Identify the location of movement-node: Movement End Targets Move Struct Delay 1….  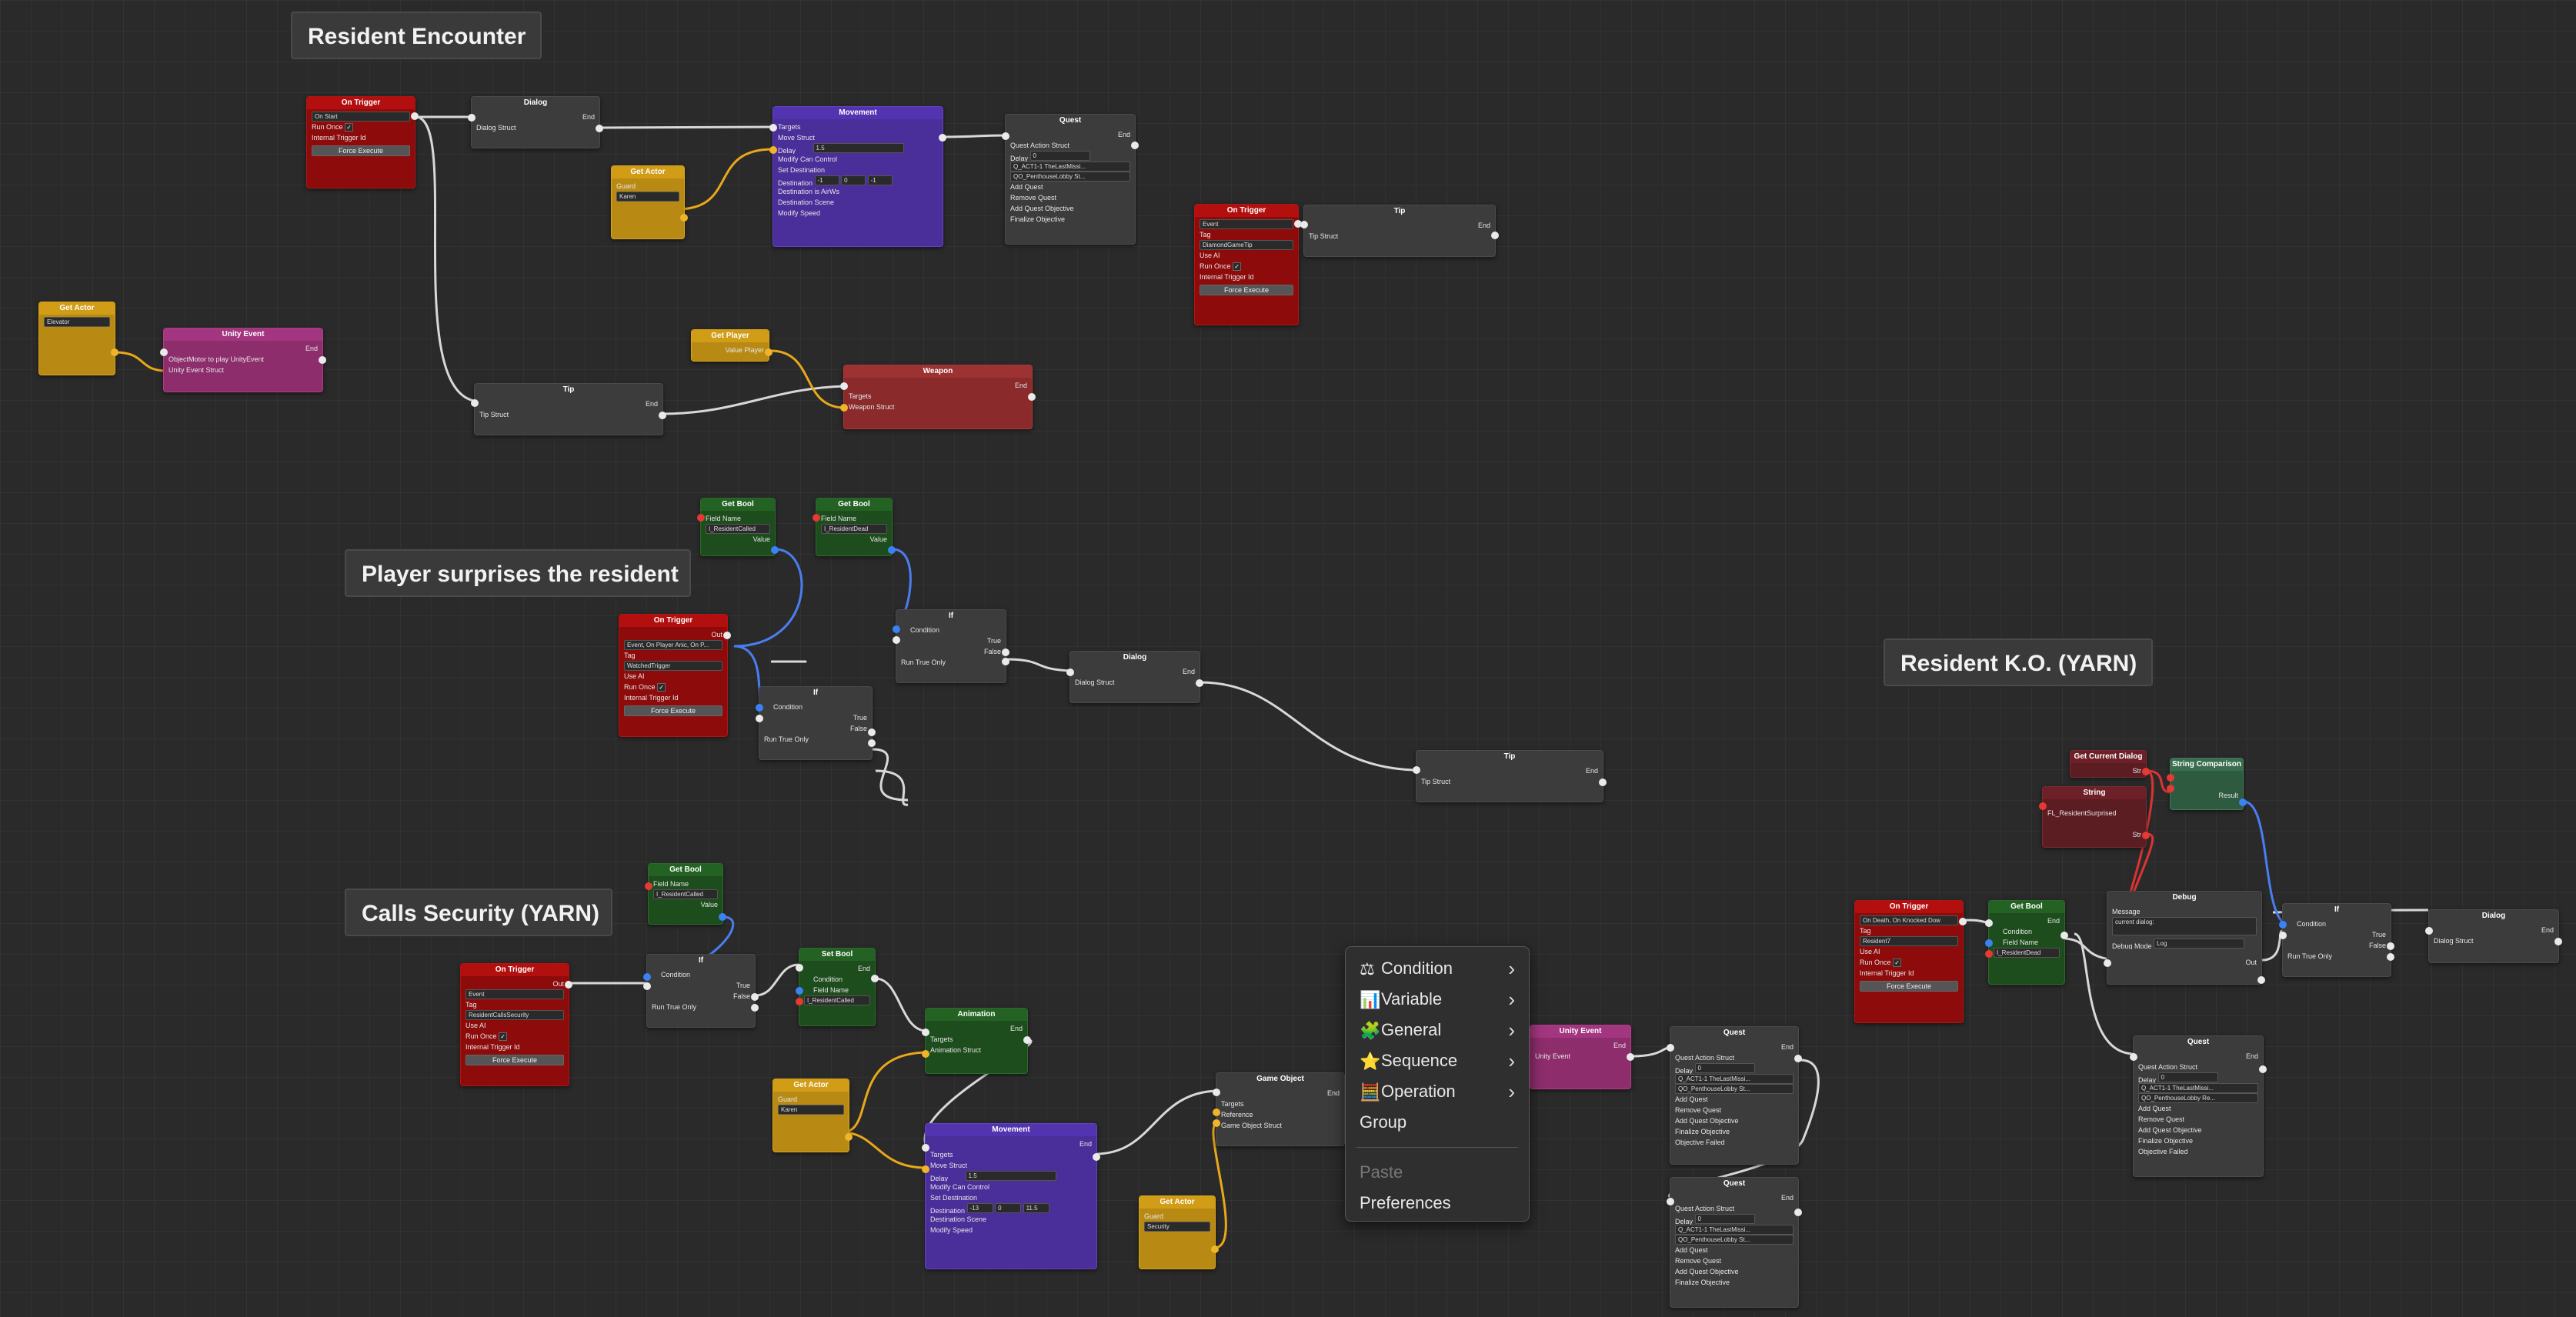
(1011, 1196).